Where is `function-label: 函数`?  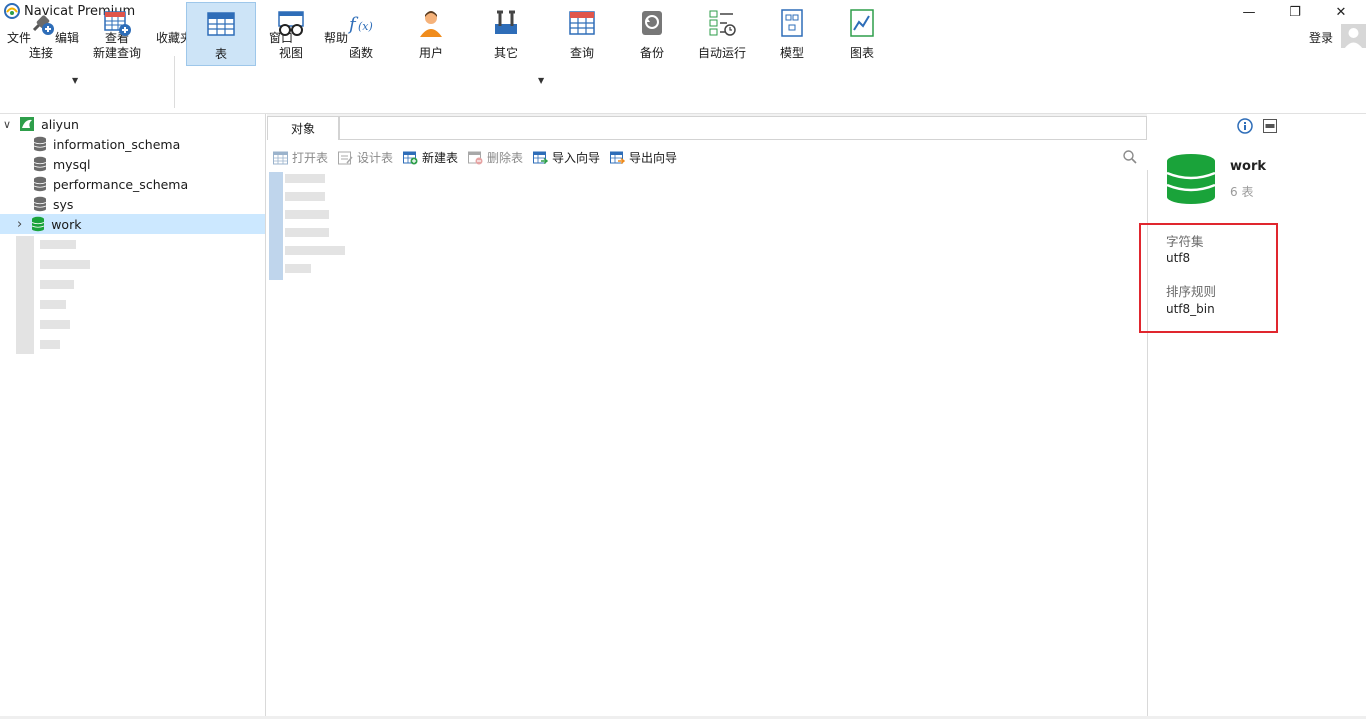 function-label: 函数 is located at coordinates (360, 53).